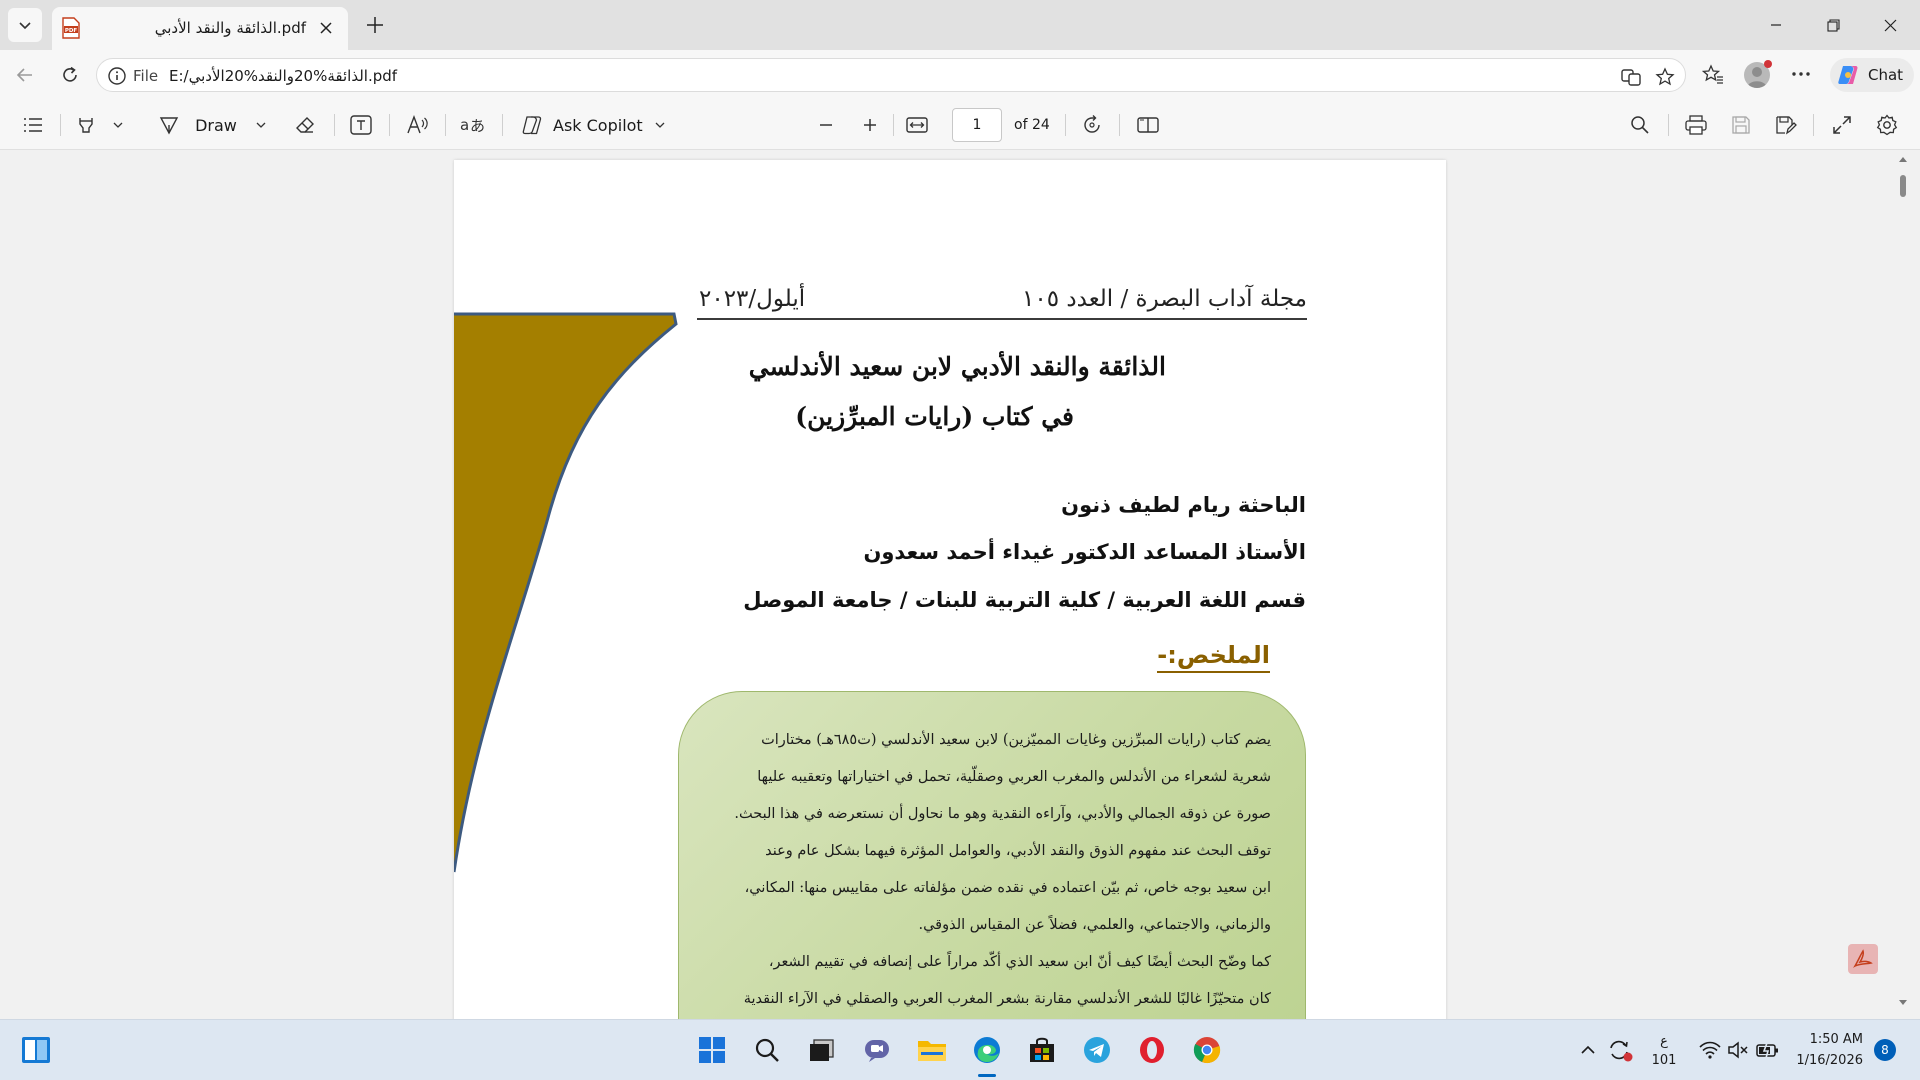 Image resolution: width=1920 pixels, height=1080 pixels. Describe the element at coordinates (418, 125) in the screenshot. I see `read-aloud-toolbar-button` at that location.